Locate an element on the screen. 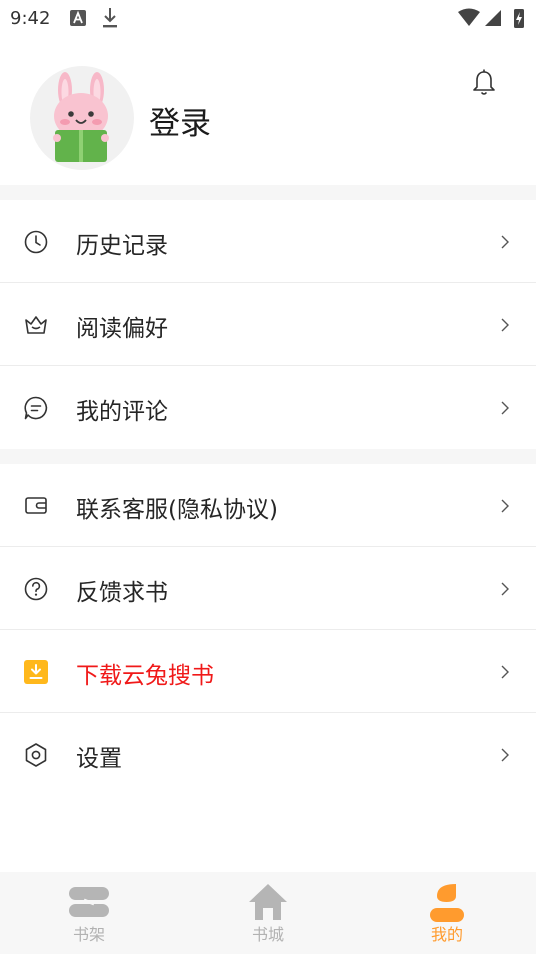 The width and height of the screenshot is (536, 954). tab-label: 书架 is located at coordinates (88, 934).